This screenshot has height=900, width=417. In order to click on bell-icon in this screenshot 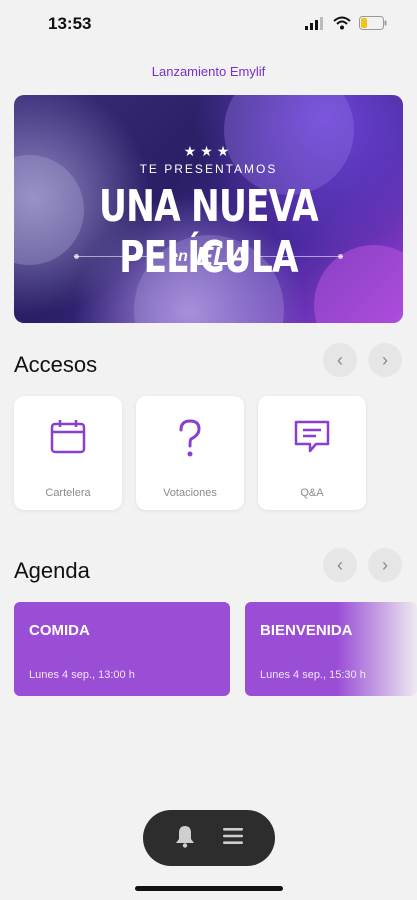, I will do `click(185, 838)`.